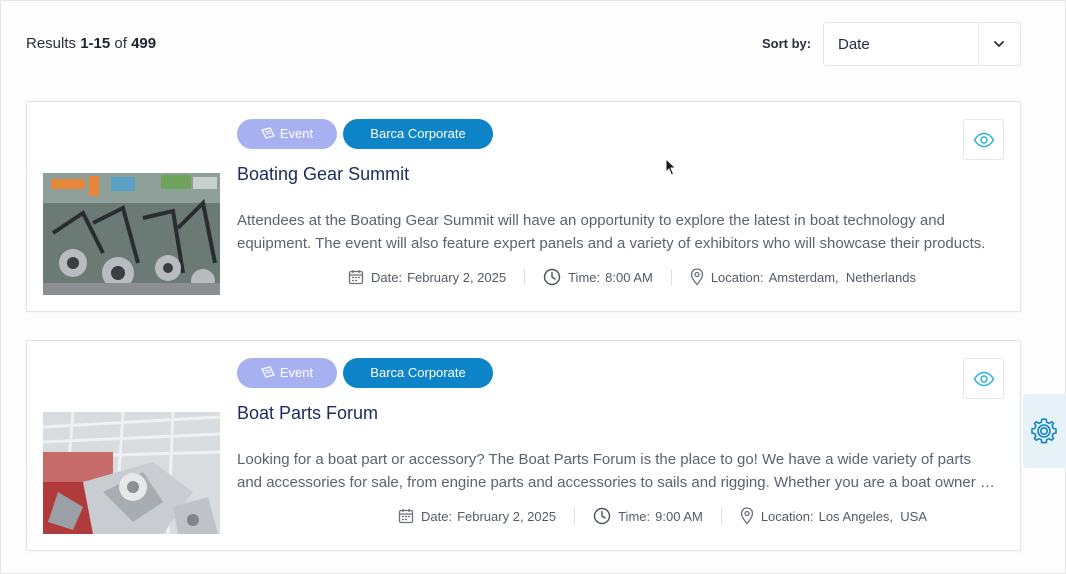 Image resolution: width=1066 pixels, height=574 pixels. What do you see at coordinates (922, 44) in the screenshot?
I see `sort-dropdown: Date` at bounding box center [922, 44].